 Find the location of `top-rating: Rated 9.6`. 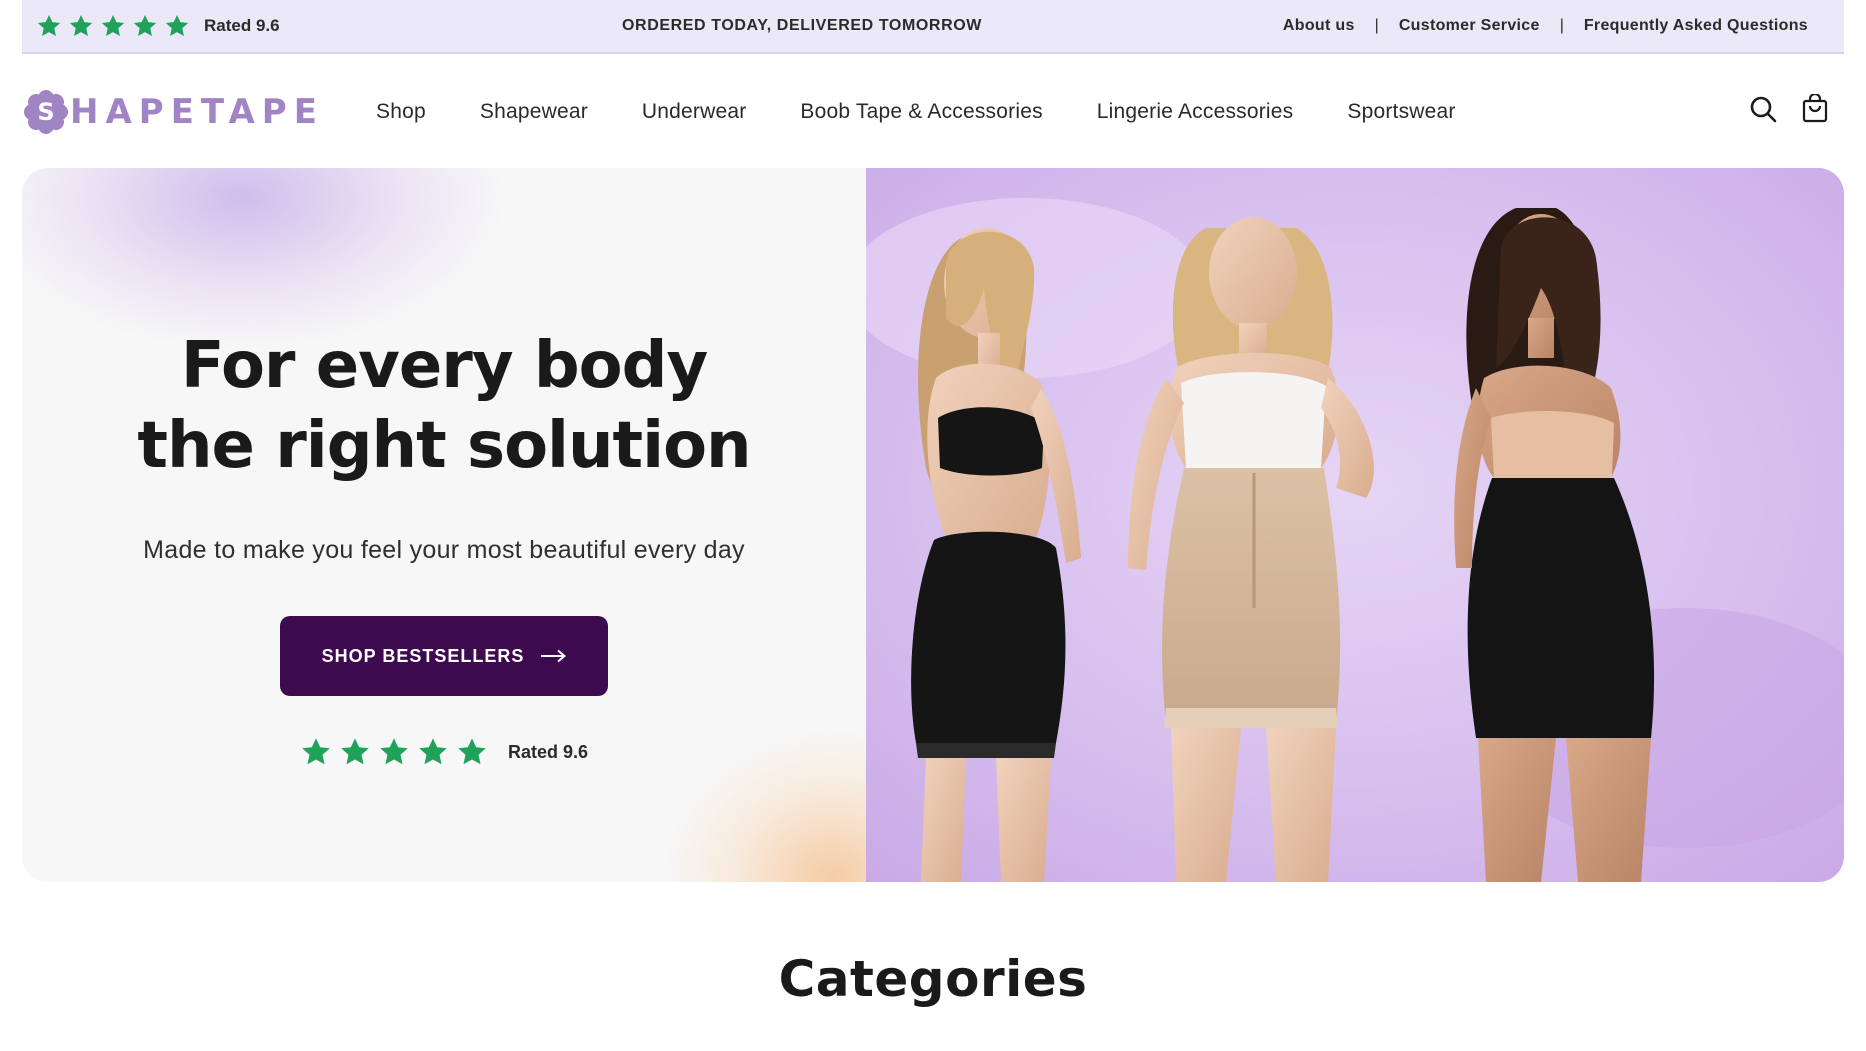

top-rating: Rated 9.6 is located at coordinates (158, 26).